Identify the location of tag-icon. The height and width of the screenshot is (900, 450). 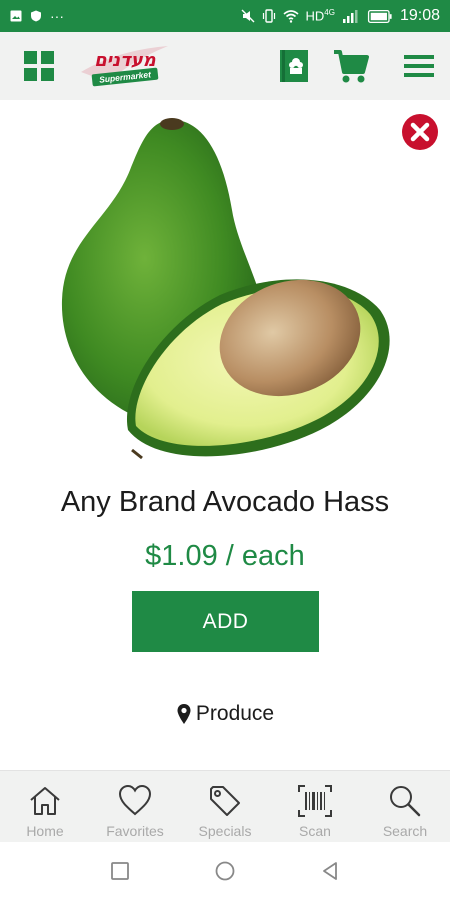
(225, 801).